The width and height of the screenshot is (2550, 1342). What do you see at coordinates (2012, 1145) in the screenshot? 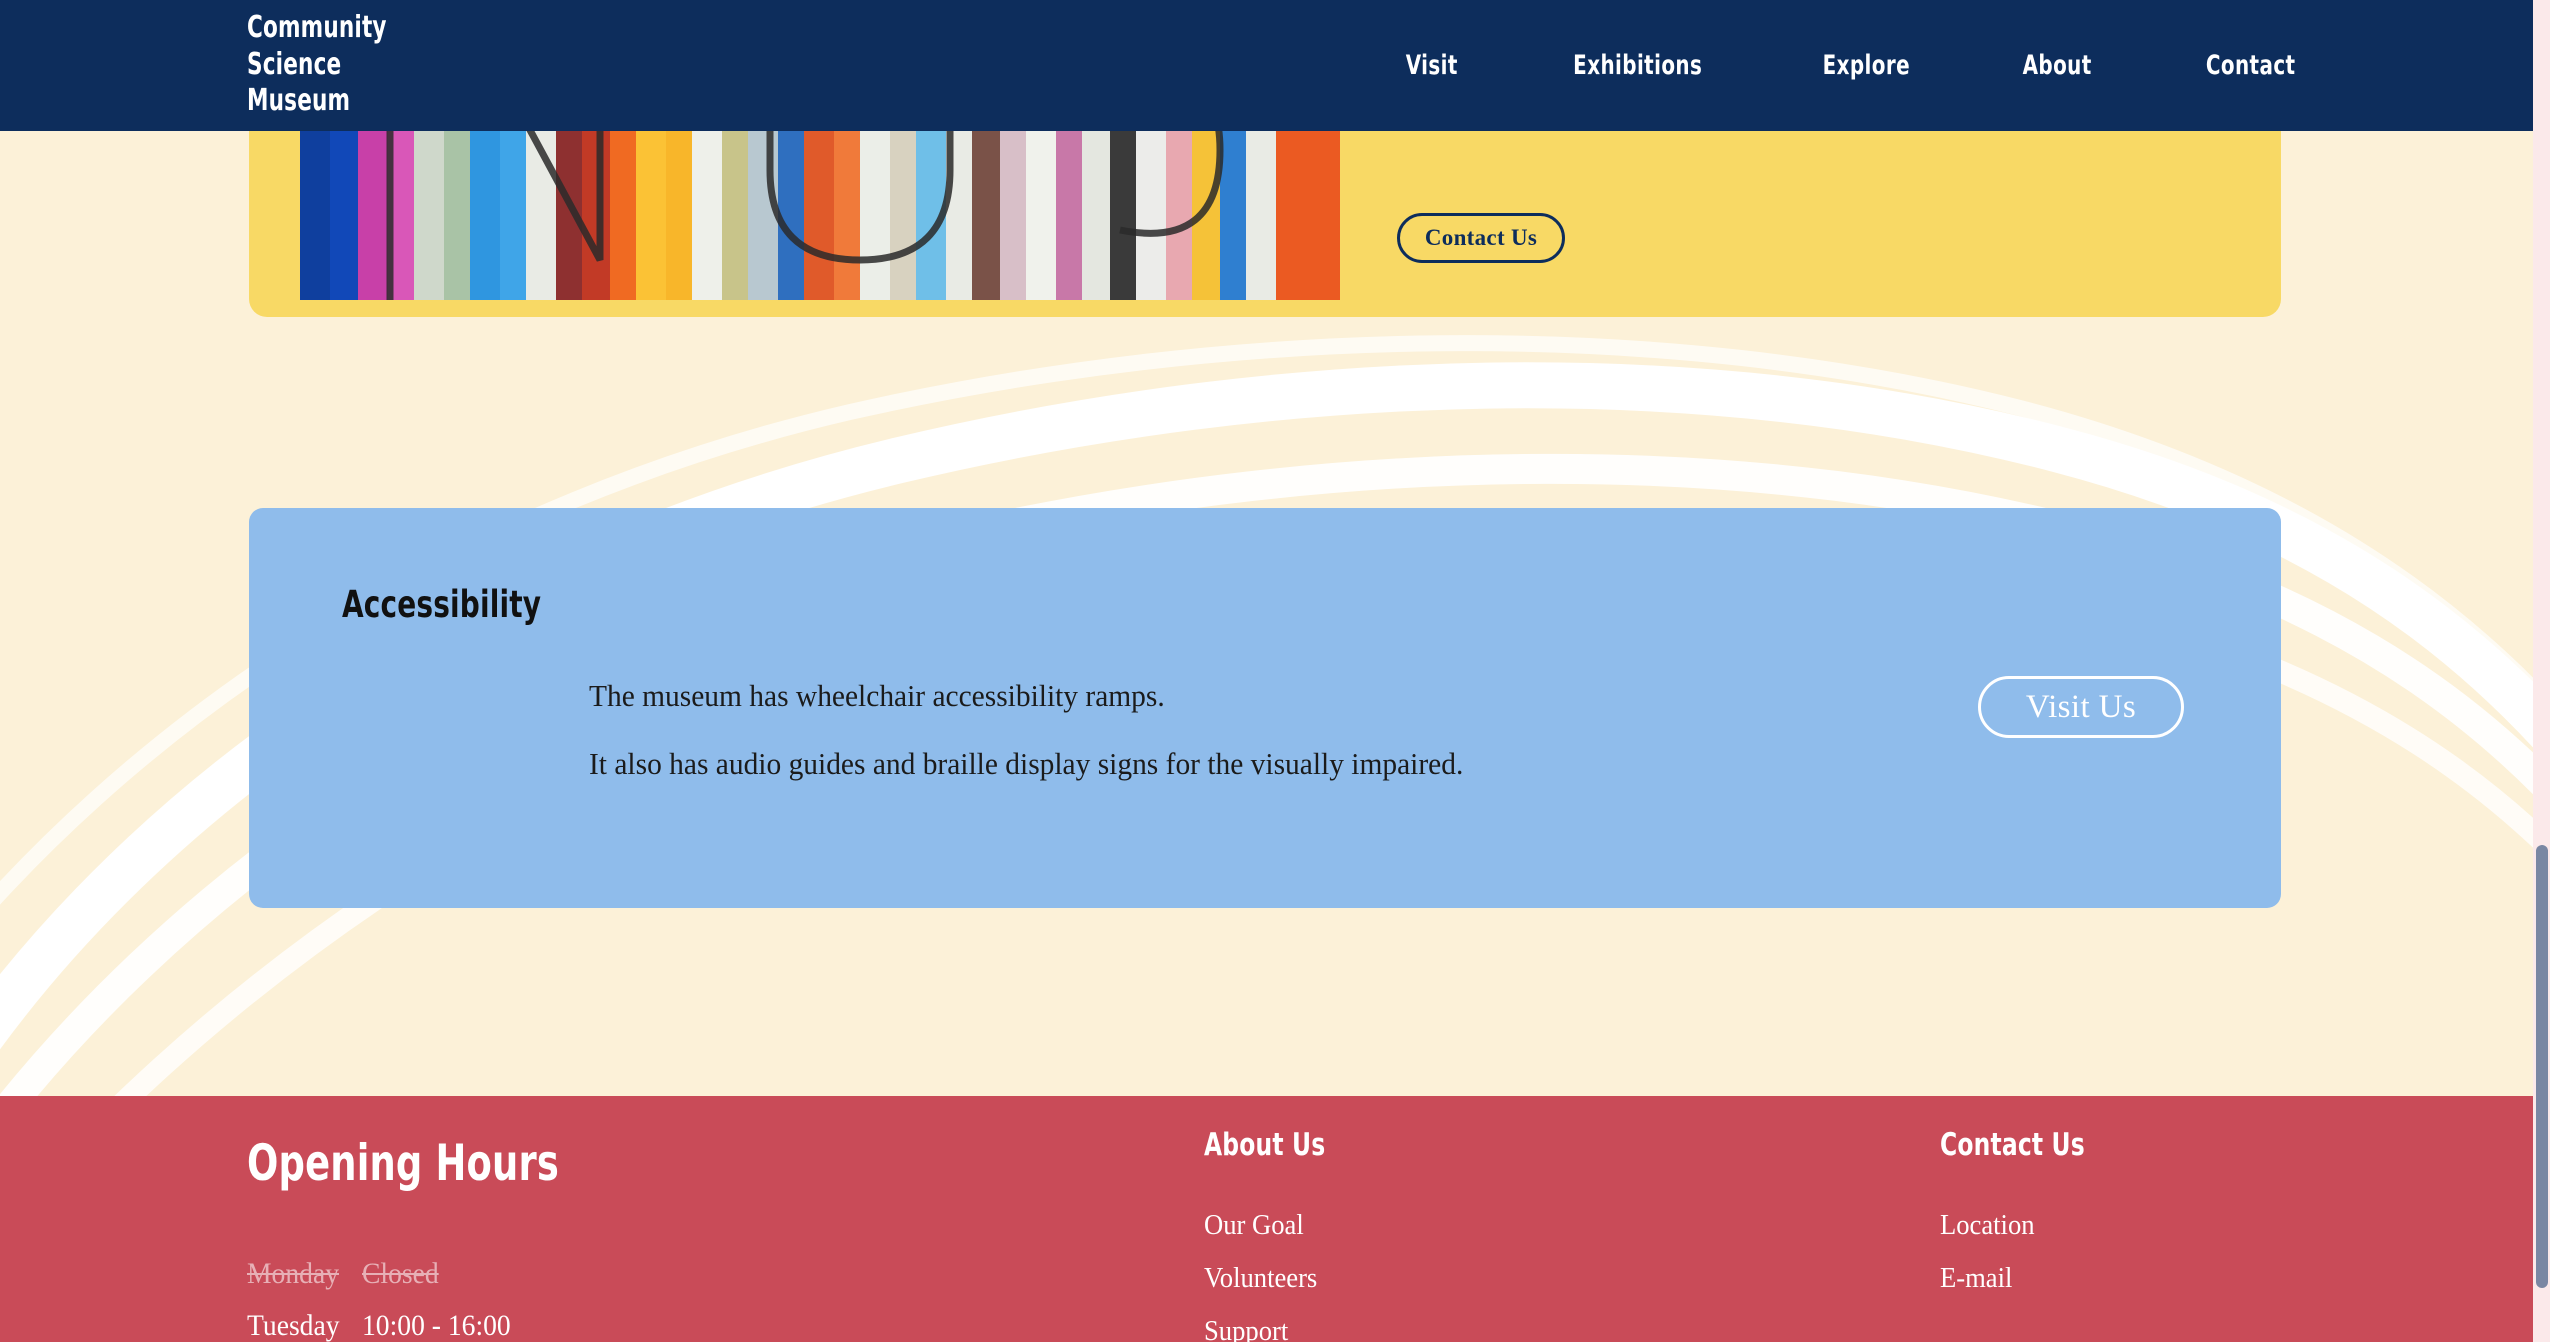
I see `contact-us-heading: Contact Us` at bounding box center [2012, 1145].